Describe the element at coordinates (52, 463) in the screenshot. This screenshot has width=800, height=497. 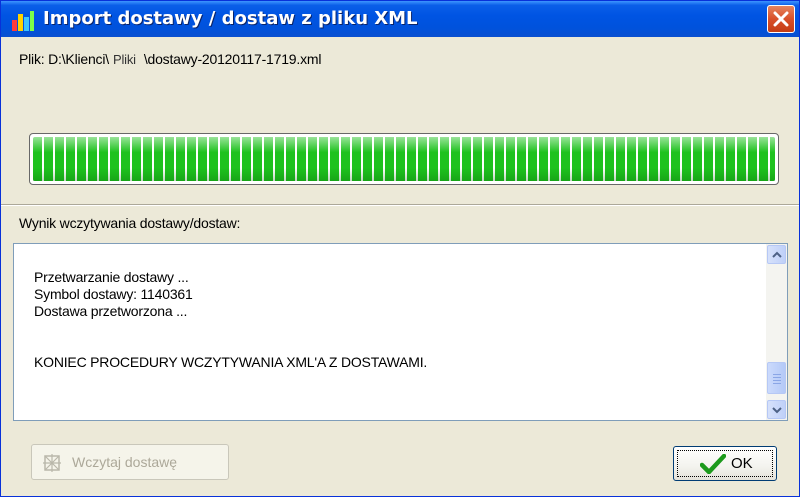
I see `import-icon` at that location.